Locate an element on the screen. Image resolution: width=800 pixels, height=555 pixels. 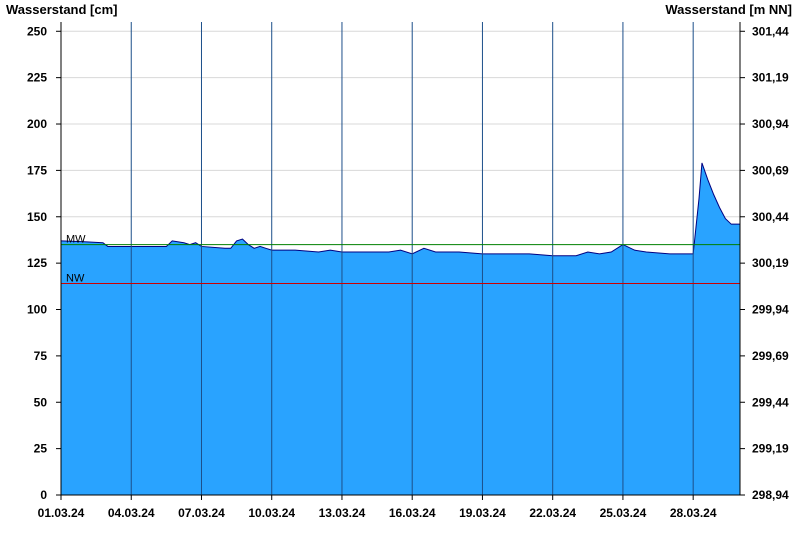
x-tick-label: 13.03.24 is located at coordinates (342, 513).